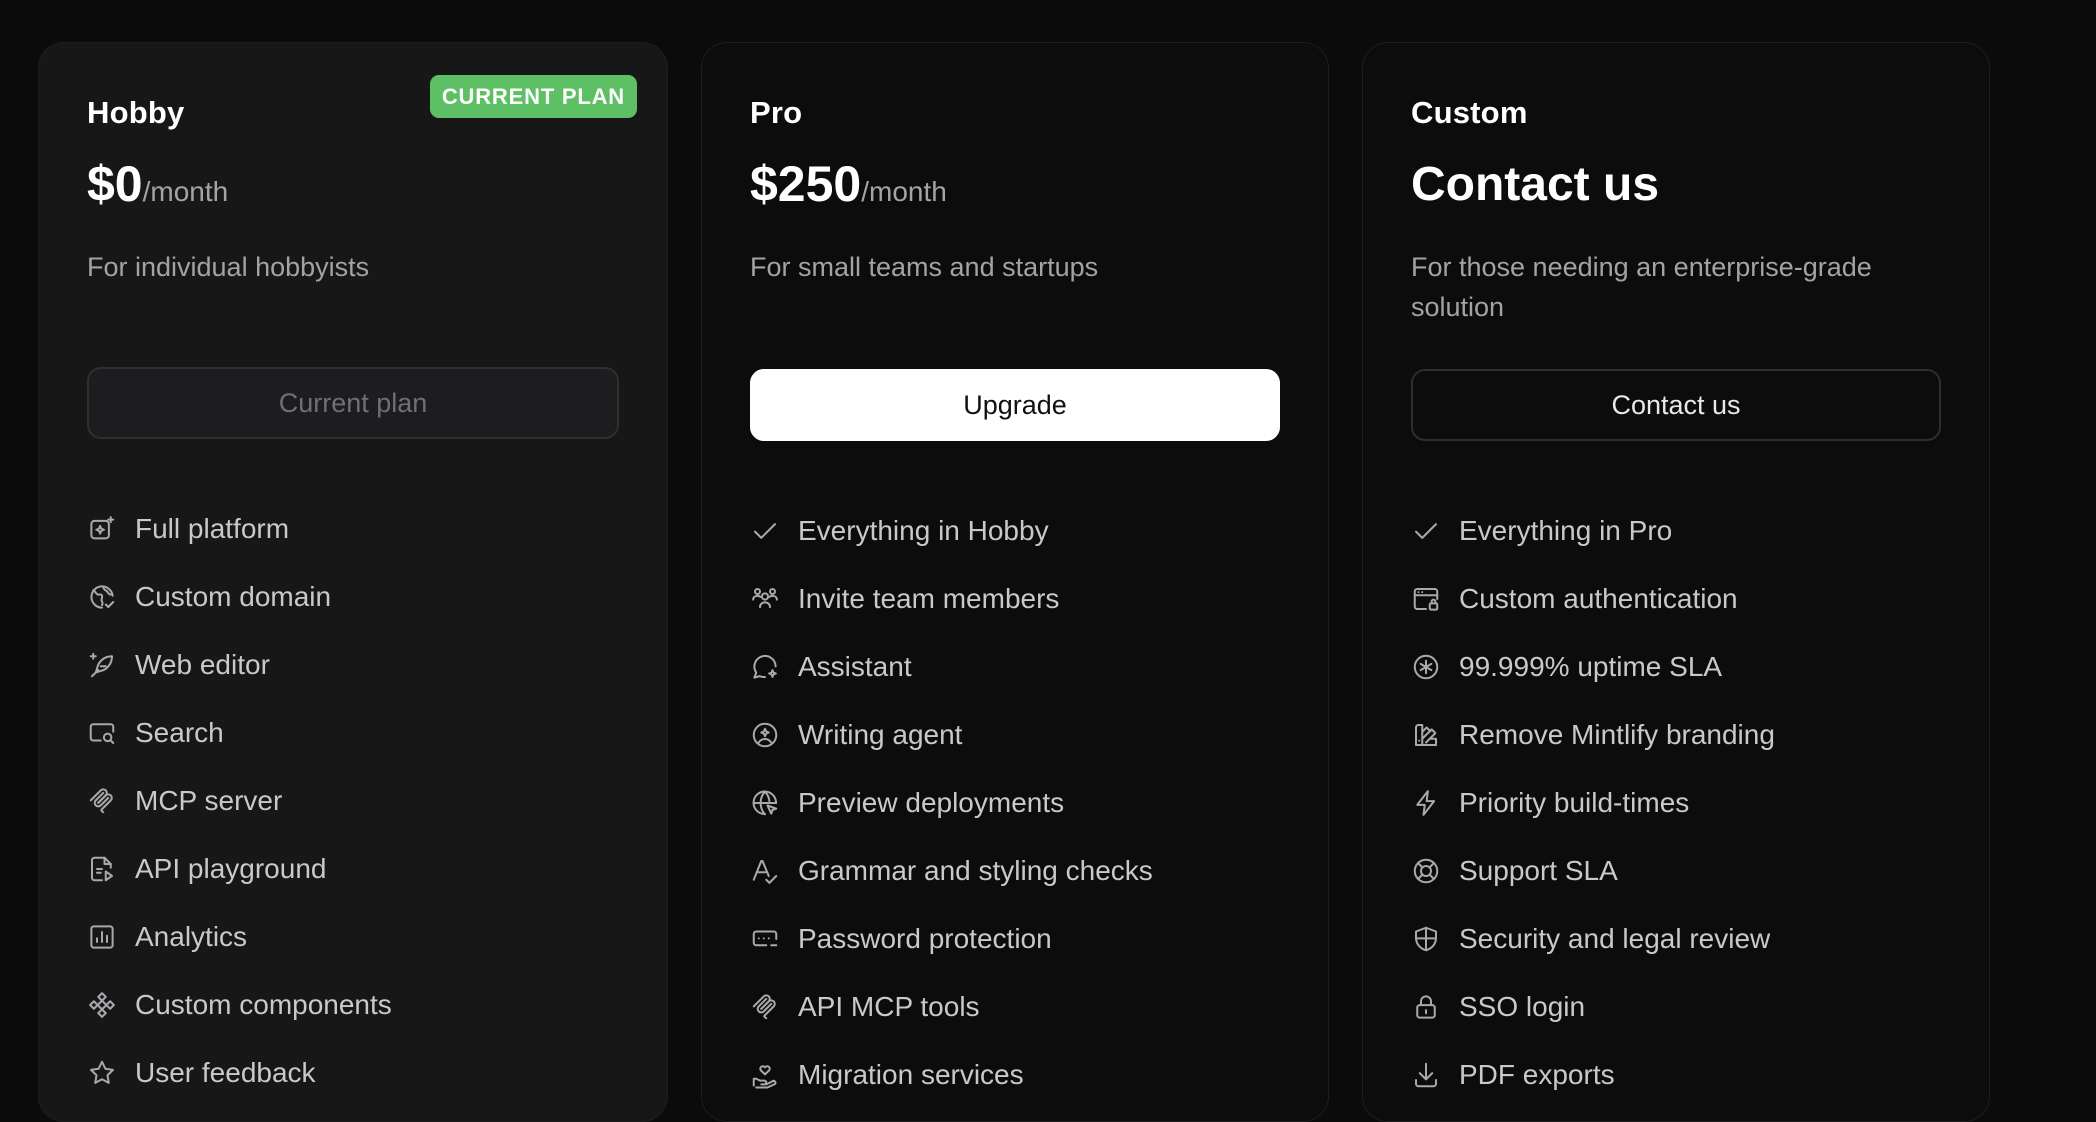  Describe the element at coordinates (1593, 1007) in the screenshot. I see `feature-item: SSO login` at that location.